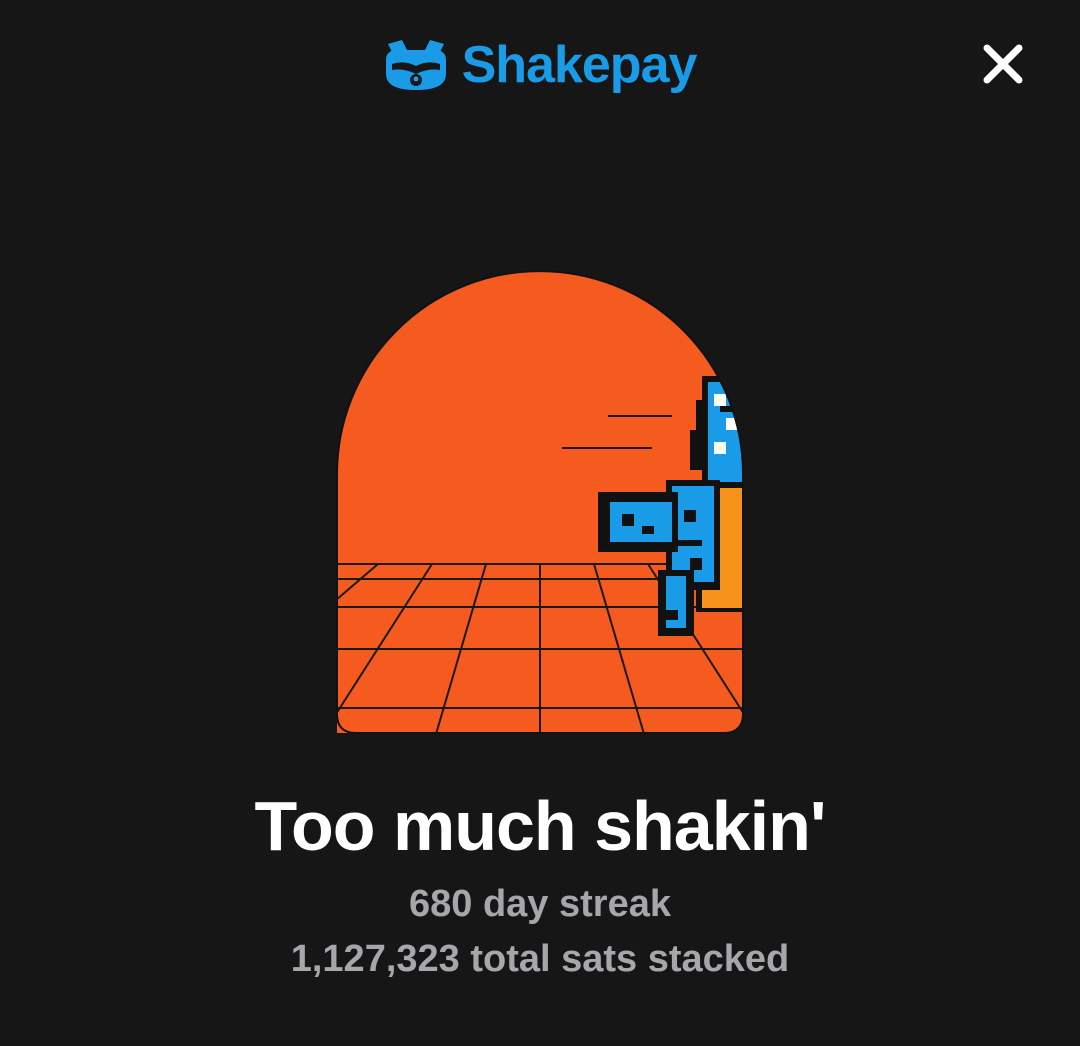  What do you see at coordinates (540, 826) in the screenshot?
I see `achievement-title: Too much shakin'` at bounding box center [540, 826].